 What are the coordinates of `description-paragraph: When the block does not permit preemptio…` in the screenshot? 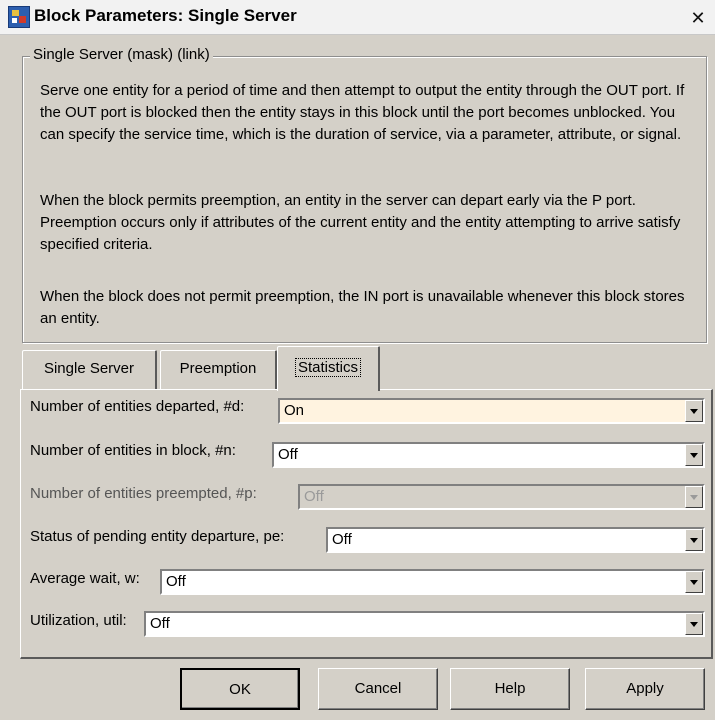 It's located at (362, 307).